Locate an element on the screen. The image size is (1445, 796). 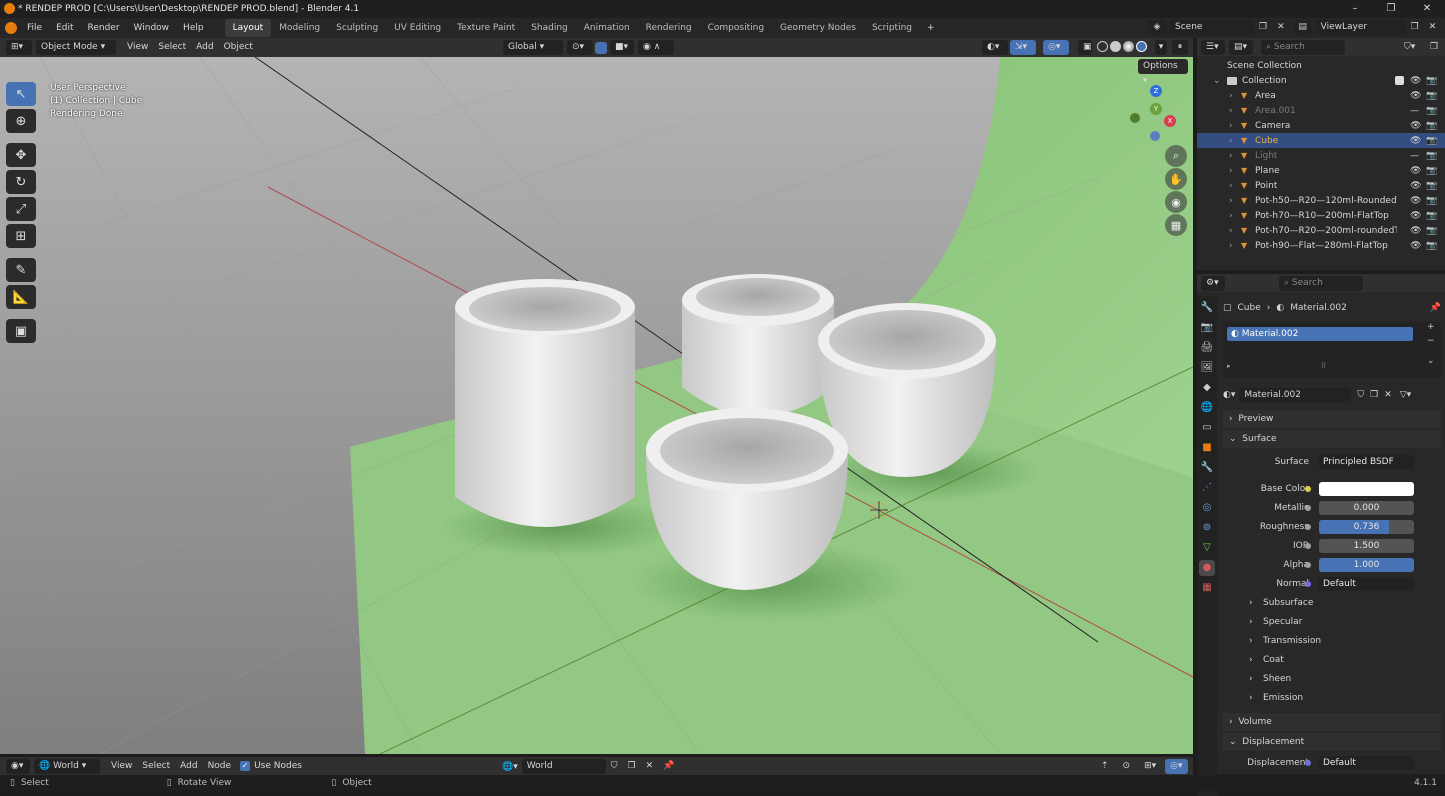
world-unlink-icon: ✕ is located at coordinates (650, 766).